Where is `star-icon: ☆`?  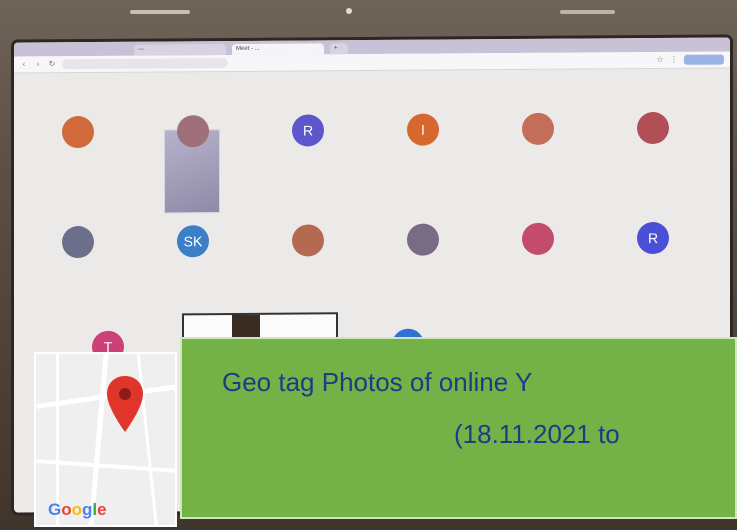 star-icon: ☆ is located at coordinates (660, 59).